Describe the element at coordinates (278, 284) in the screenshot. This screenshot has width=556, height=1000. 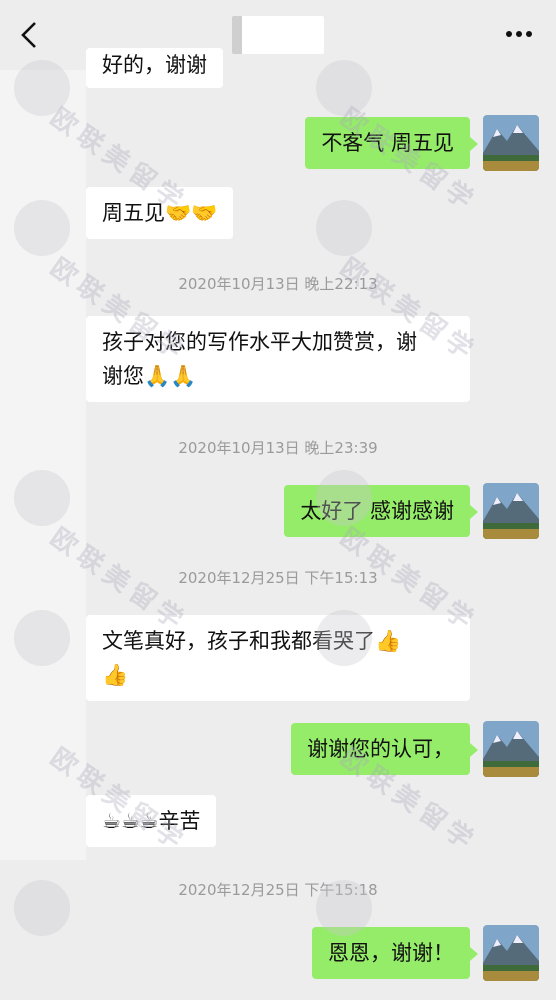
I see `timestamp: 2020年10月13日 晚上22:13` at that location.